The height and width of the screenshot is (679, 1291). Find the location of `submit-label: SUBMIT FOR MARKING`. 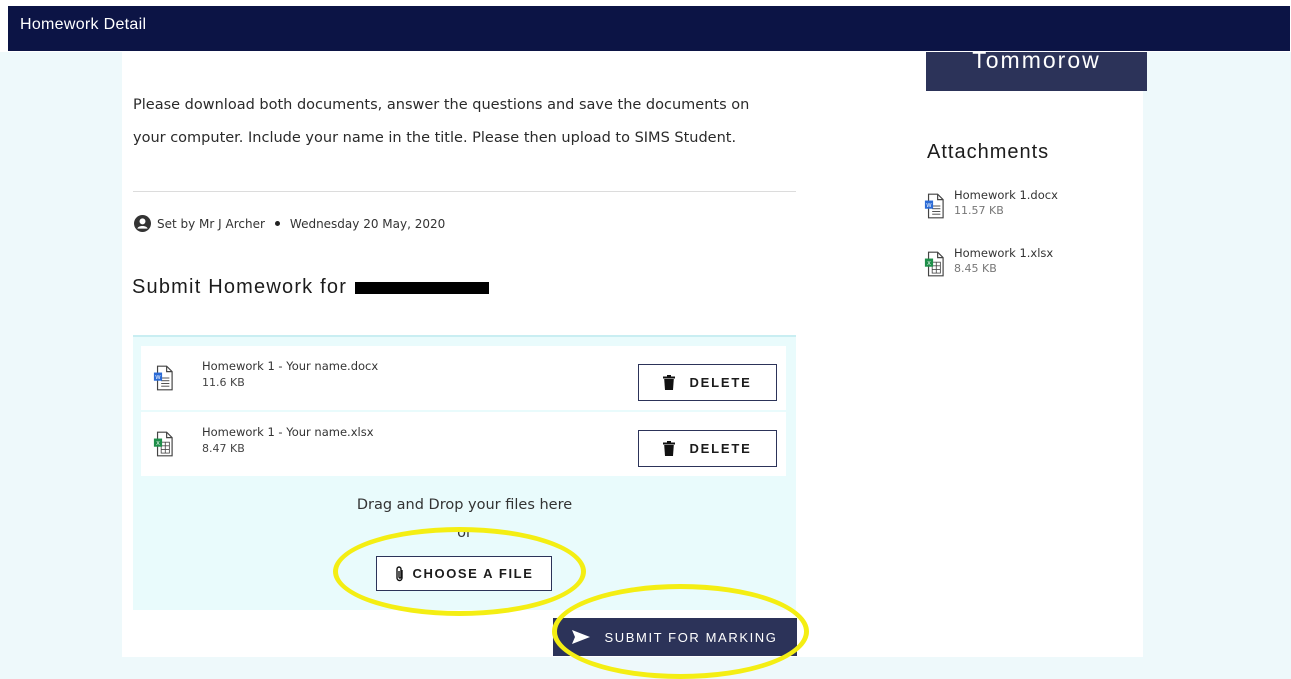

submit-label: SUBMIT FOR MARKING is located at coordinates (691, 637).